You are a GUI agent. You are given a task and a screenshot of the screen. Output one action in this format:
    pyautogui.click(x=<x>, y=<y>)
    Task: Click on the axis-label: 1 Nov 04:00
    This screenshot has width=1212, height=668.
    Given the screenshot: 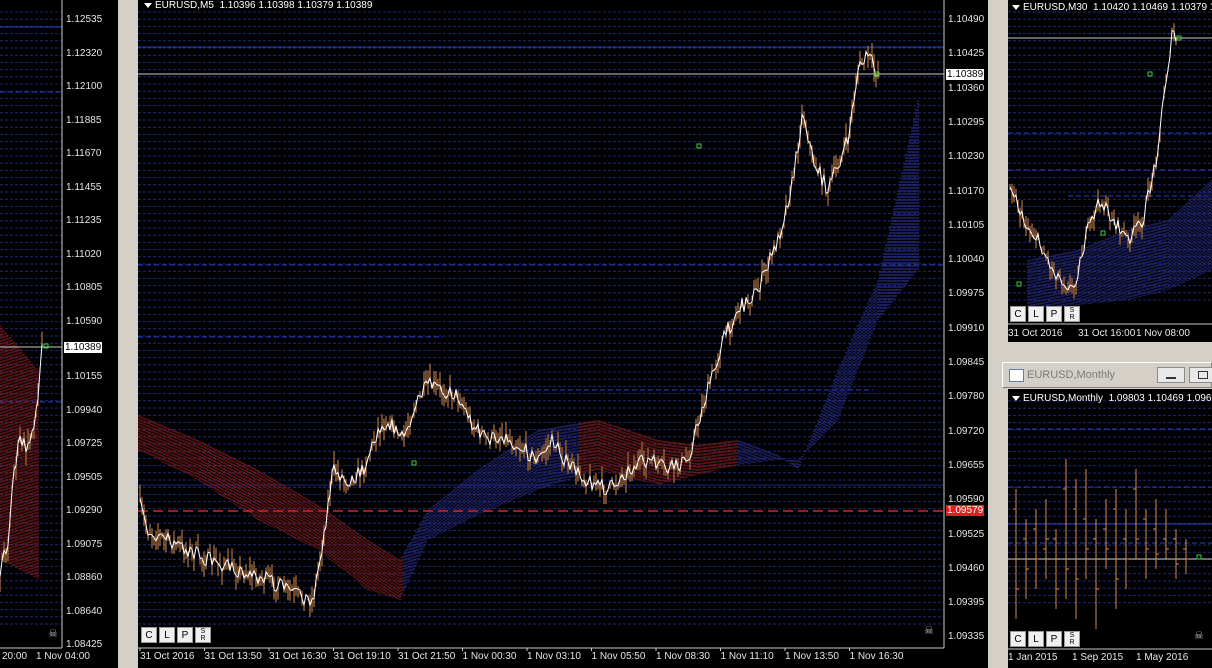 What is the action you would take?
    pyautogui.click(x=63, y=656)
    